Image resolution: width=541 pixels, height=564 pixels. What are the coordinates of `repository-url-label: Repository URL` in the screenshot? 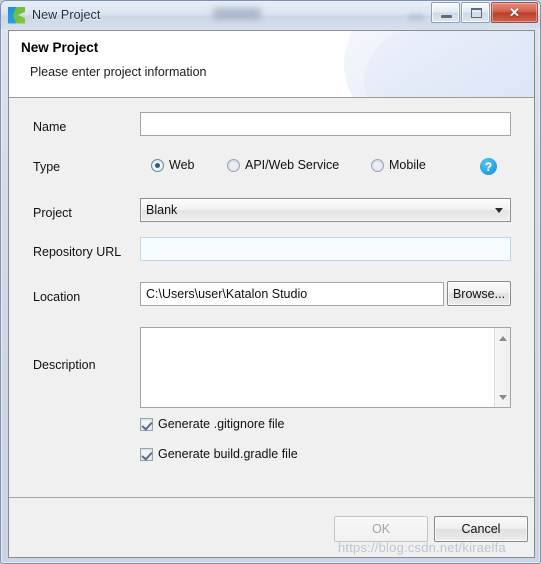 It's located at (77, 252).